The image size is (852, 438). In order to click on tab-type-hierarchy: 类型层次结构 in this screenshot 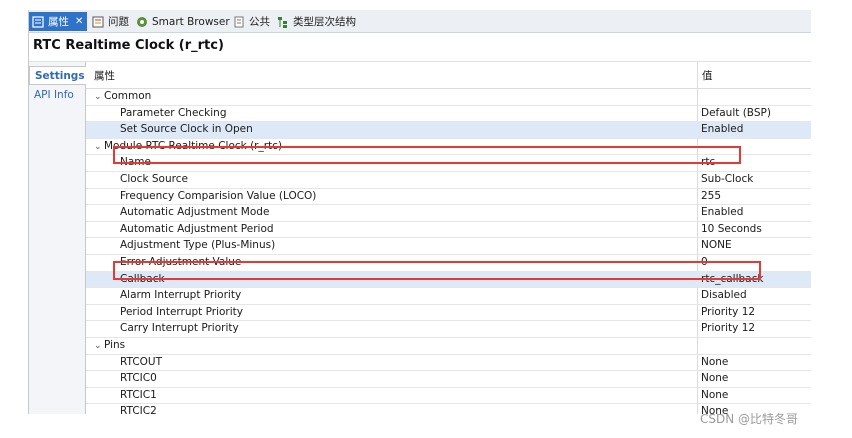, I will do `click(316, 21)`.